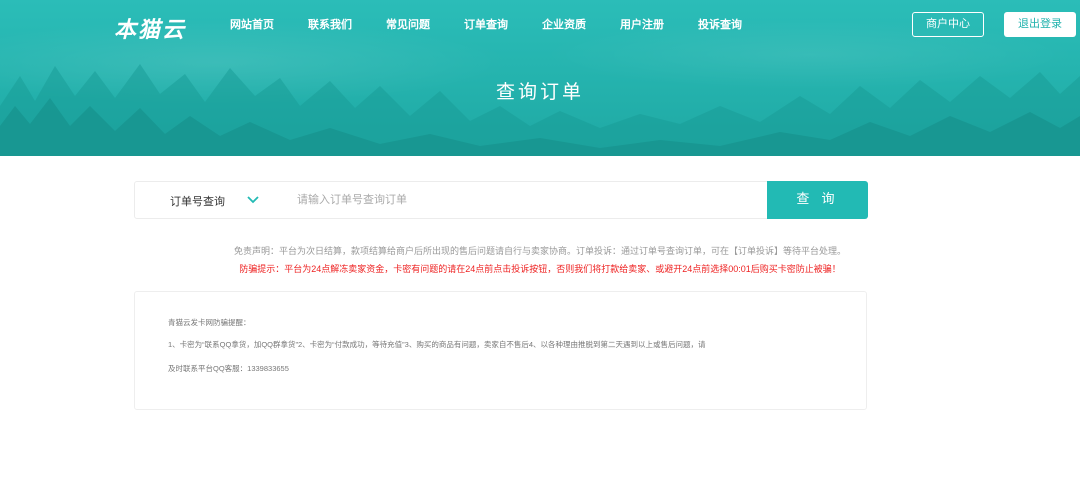  What do you see at coordinates (642, 26) in the screenshot?
I see `nav-item-register: 用户注册` at bounding box center [642, 26].